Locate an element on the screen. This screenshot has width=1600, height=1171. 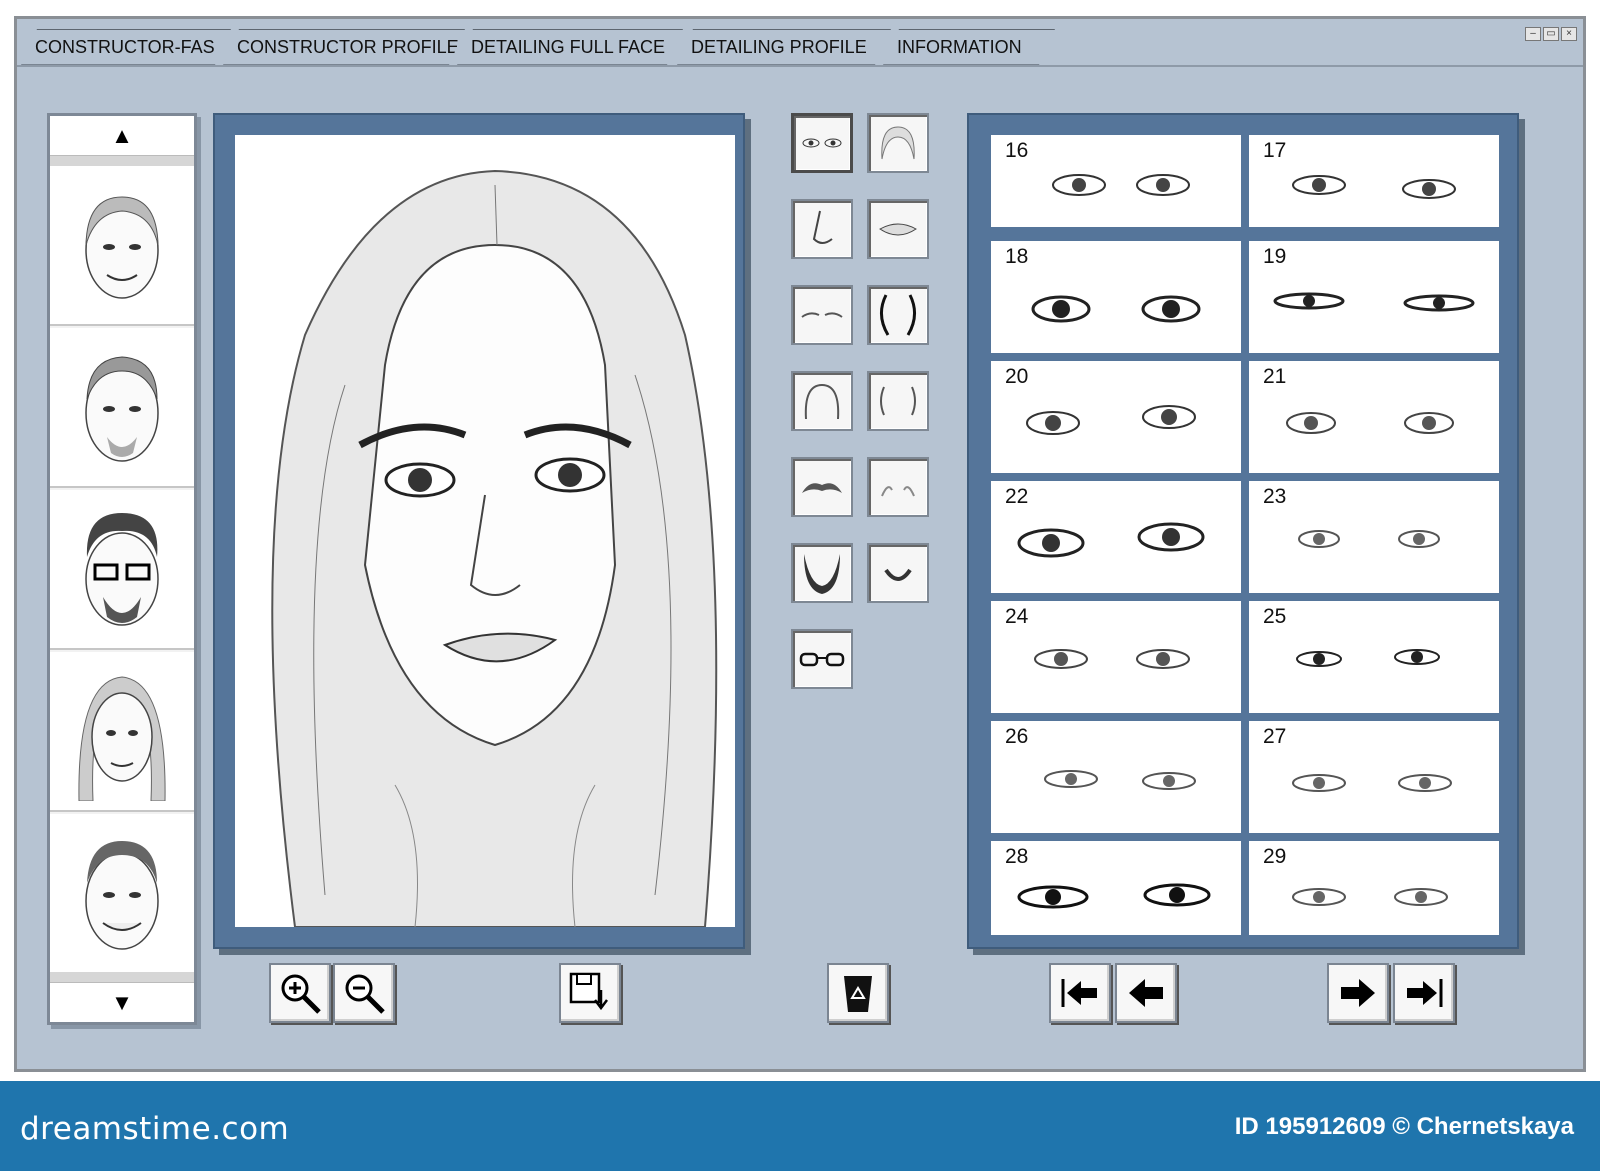
feature-mustache-button is located at coordinates (822, 487).